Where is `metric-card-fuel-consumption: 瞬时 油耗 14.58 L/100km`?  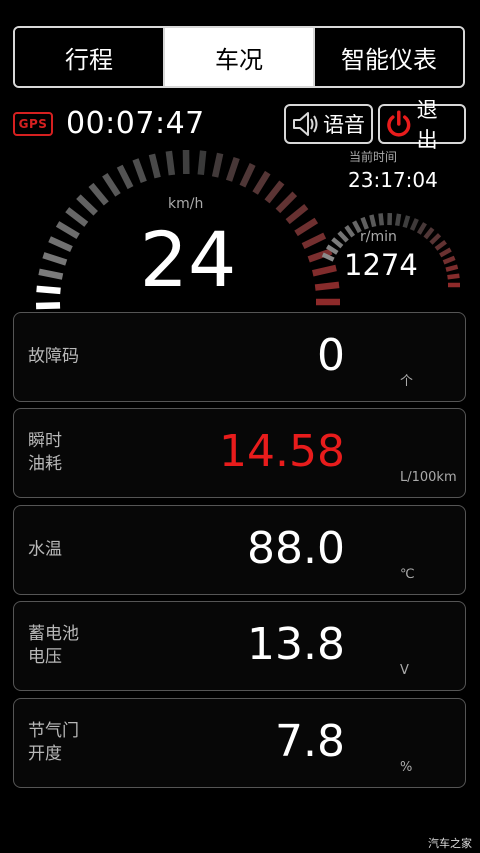 metric-card-fuel-consumption: 瞬时 油耗 14.58 L/100km is located at coordinates (239, 453).